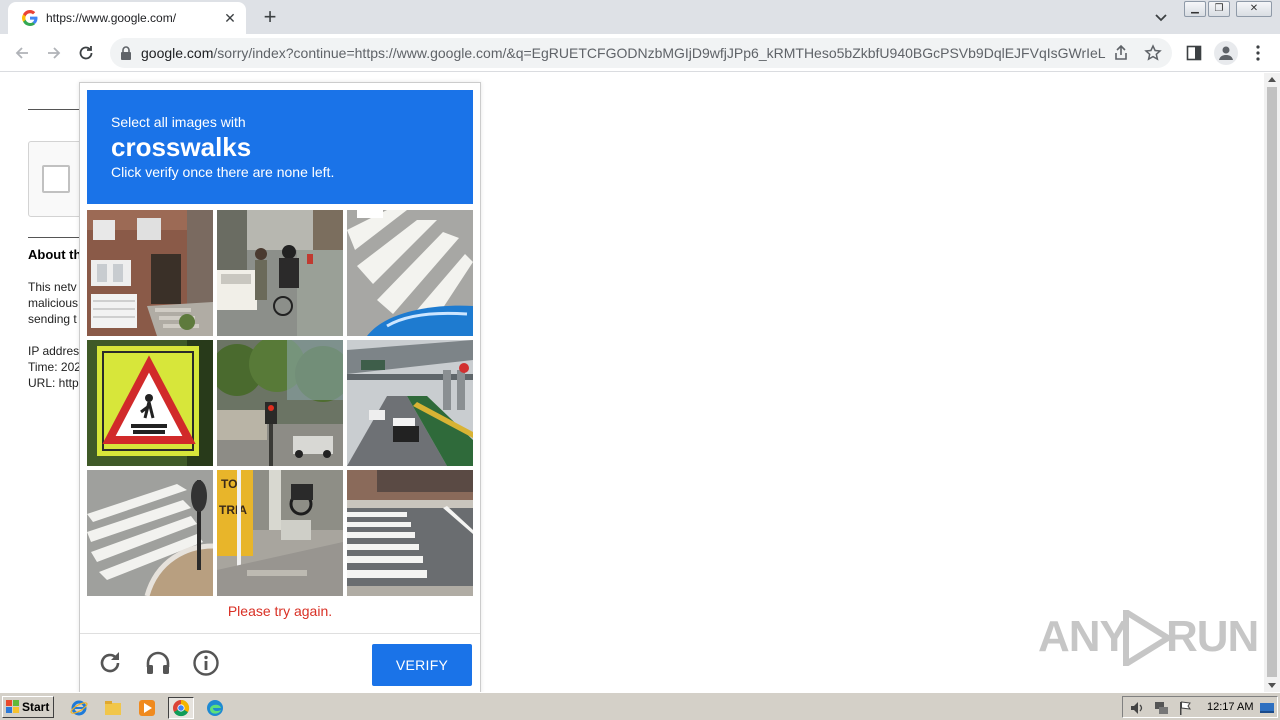  I want to click on taskbar-edge, so click(215, 708).